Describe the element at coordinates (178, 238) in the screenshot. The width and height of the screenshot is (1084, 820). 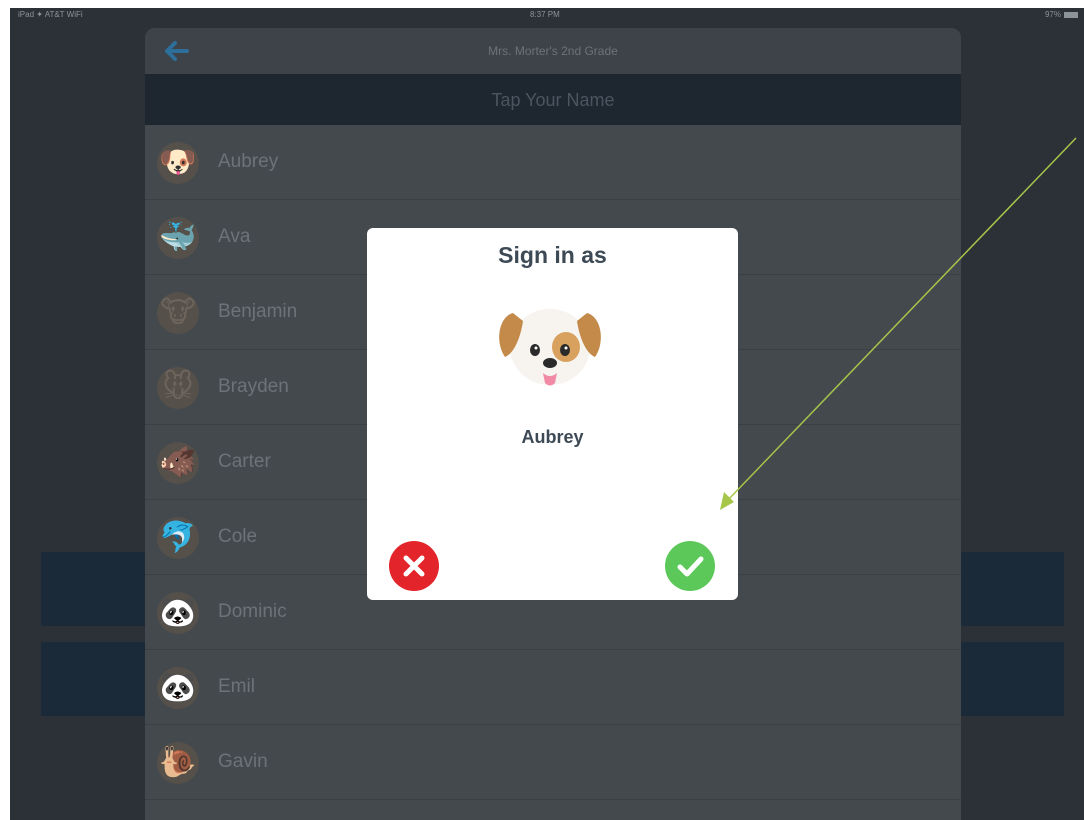
I see `whale-avatar-icon: 🐳` at that location.